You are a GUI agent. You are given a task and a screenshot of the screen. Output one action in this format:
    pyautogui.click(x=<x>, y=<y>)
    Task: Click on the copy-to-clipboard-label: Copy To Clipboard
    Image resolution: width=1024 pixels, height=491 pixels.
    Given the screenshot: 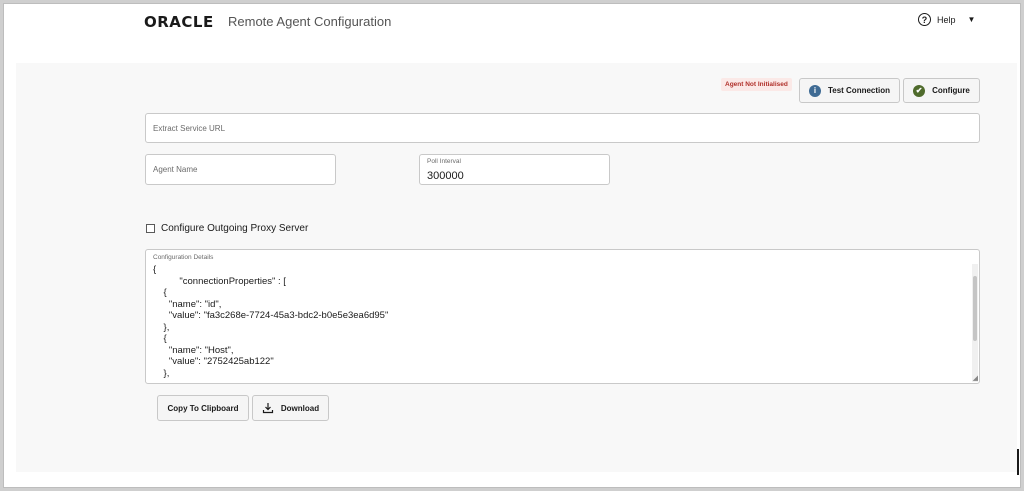 What is the action you would take?
    pyautogui.click(x=203, y=408)
    